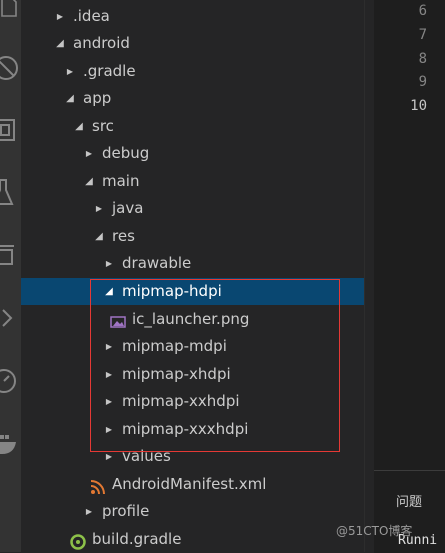 The image size is (445, 553). I want to click on tree-item-mipmap-xxhdpi: ▶ mipmap-xxhdpi, so click(192, 401).